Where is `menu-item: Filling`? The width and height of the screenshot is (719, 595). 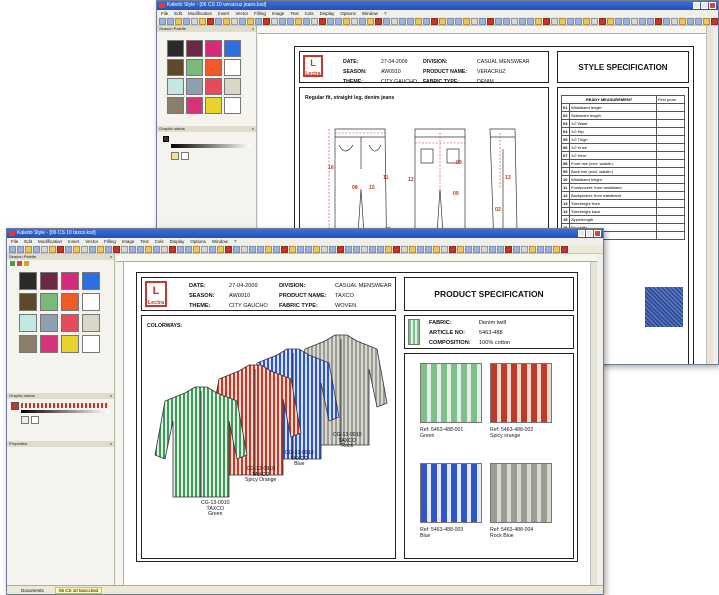 menu-item: Filling is located at coordinates (260, 13).